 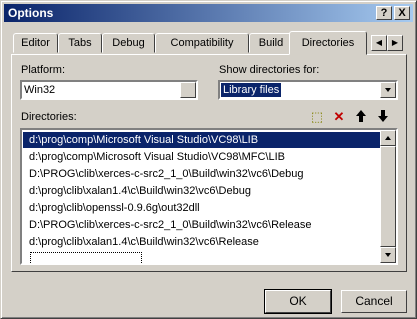 I want to click on scroll-up-button, so click(x=388, y=138).